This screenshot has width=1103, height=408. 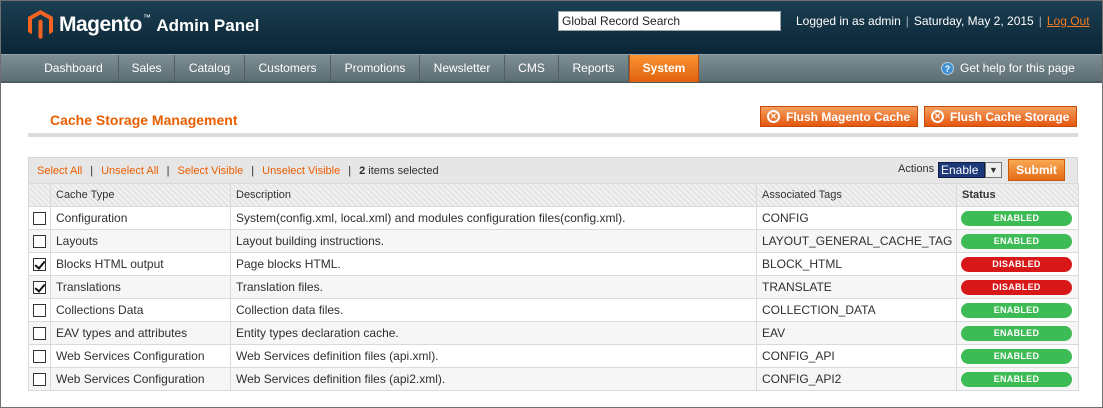 I want to click on chevron-down-icon: ▼, so click(x=993, y=170).